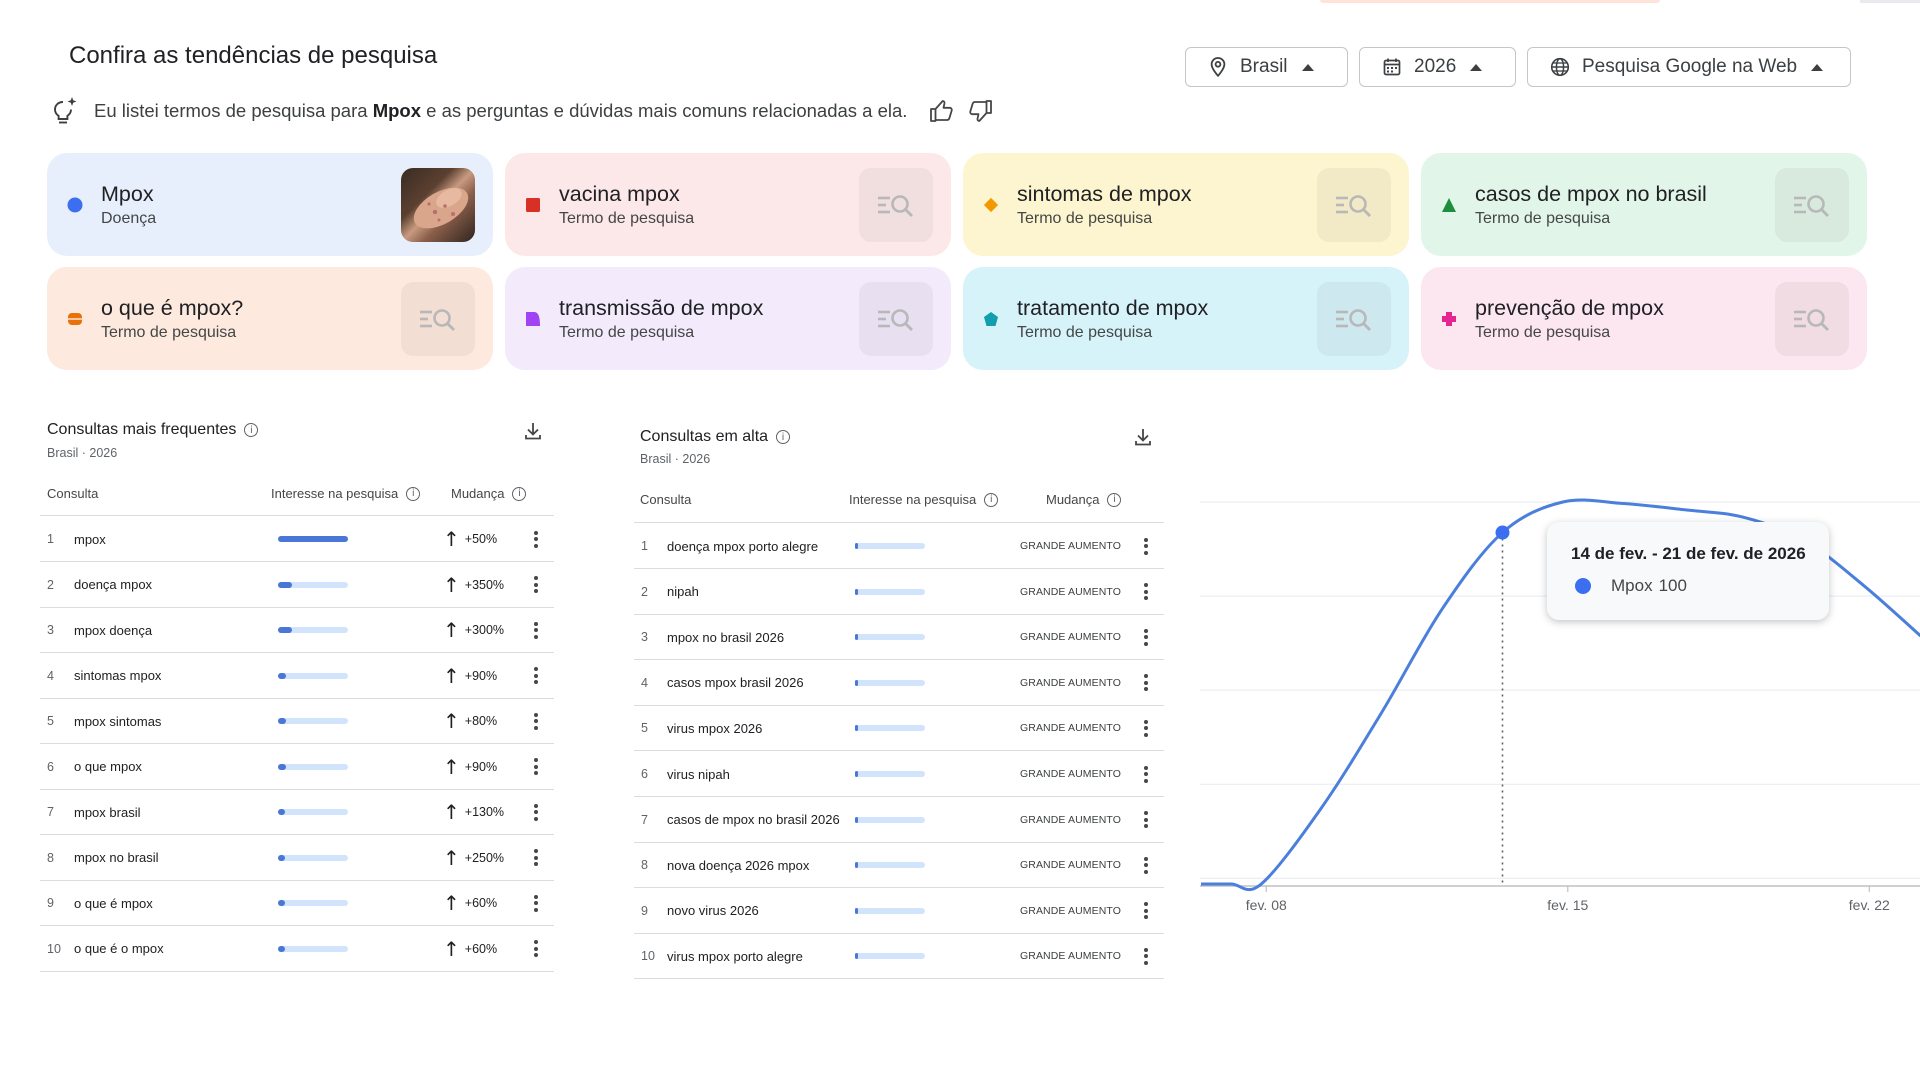 The height and width of the screenshot is (1080, 1920). Describe the element at coordinates (297, 767) in the screenshot. I see `table-row: 6 o que mpox ↑ +90%` at that location.